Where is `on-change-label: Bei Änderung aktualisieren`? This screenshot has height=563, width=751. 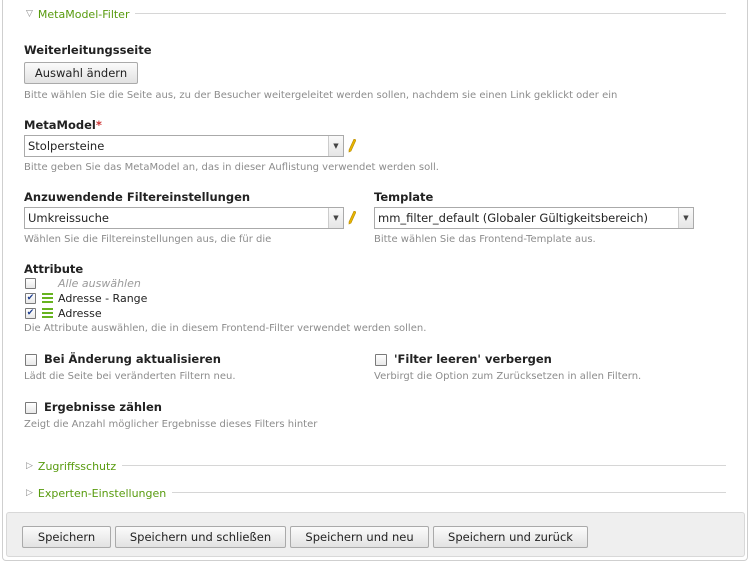
on-change-label: Bei Änderung aktualisieren is located at coordinates (132, 359).